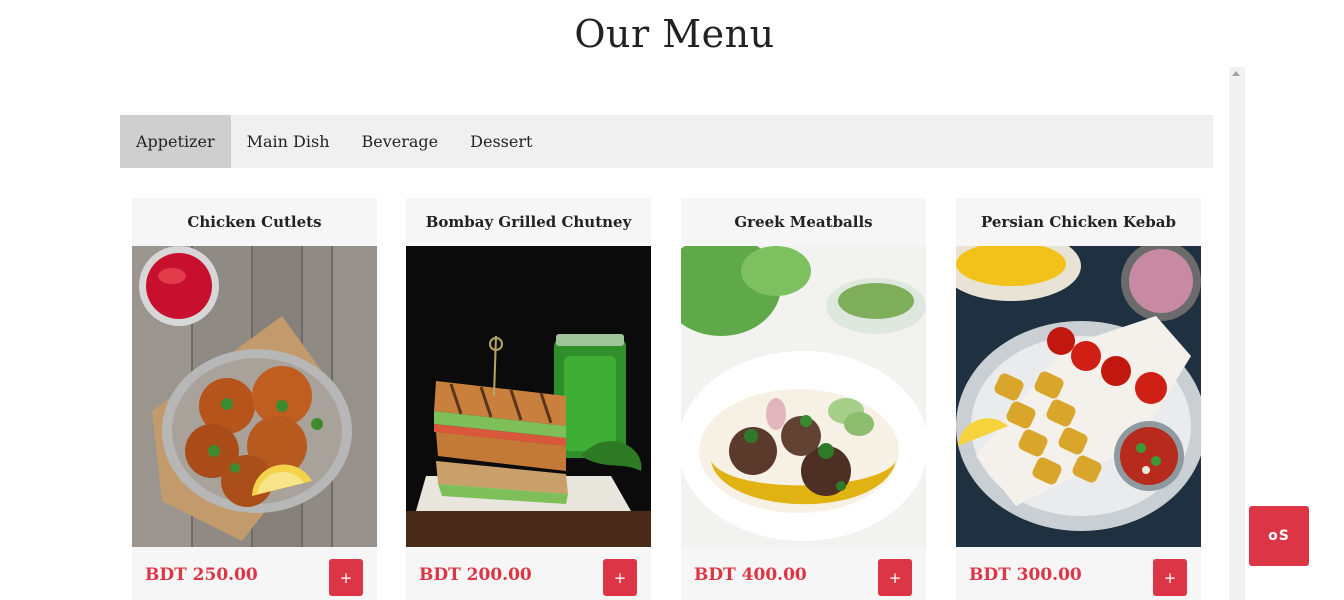 The height and width of the screenshot is (600, 1344). Describe the element at coordinates (1236, 73) in the screenshot. I see `scroll-up-arrow-icon` at that location.